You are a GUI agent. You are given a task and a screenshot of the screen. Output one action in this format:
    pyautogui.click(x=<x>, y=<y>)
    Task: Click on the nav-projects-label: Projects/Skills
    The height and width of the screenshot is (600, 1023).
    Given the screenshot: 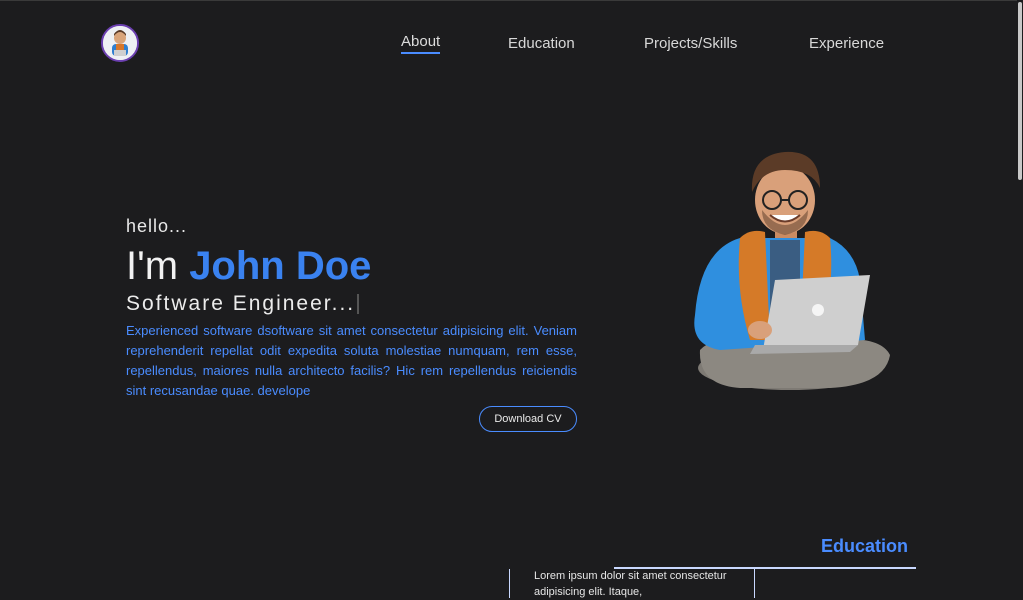 What is the action you would take?
    pyautogui.click(x=691, y=43)
    